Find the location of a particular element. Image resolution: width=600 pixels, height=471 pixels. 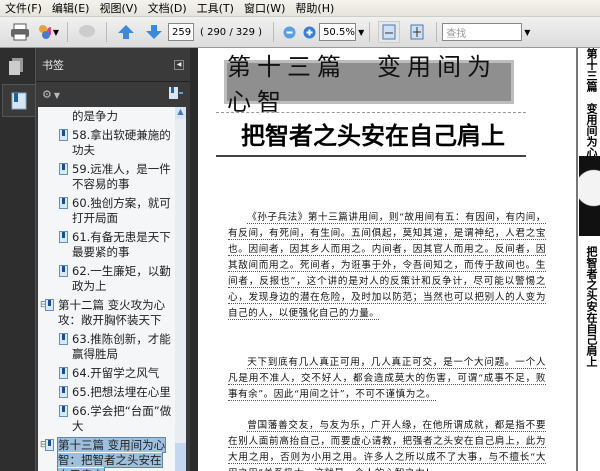

bookmark-item: 60.独创方案，就可打开局面 is located at coordinates (112, 211).